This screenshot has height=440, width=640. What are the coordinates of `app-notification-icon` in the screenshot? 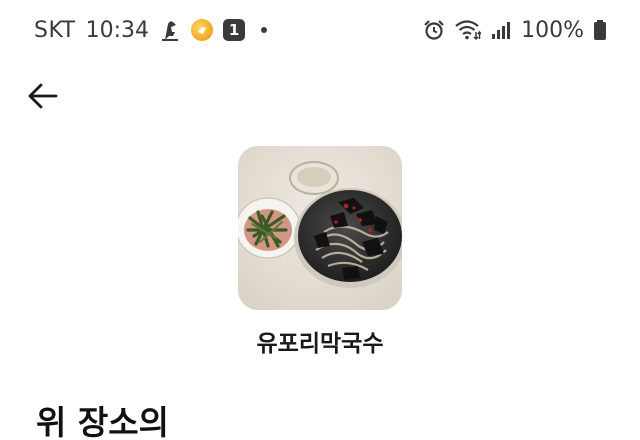 It's located at (170, 30).